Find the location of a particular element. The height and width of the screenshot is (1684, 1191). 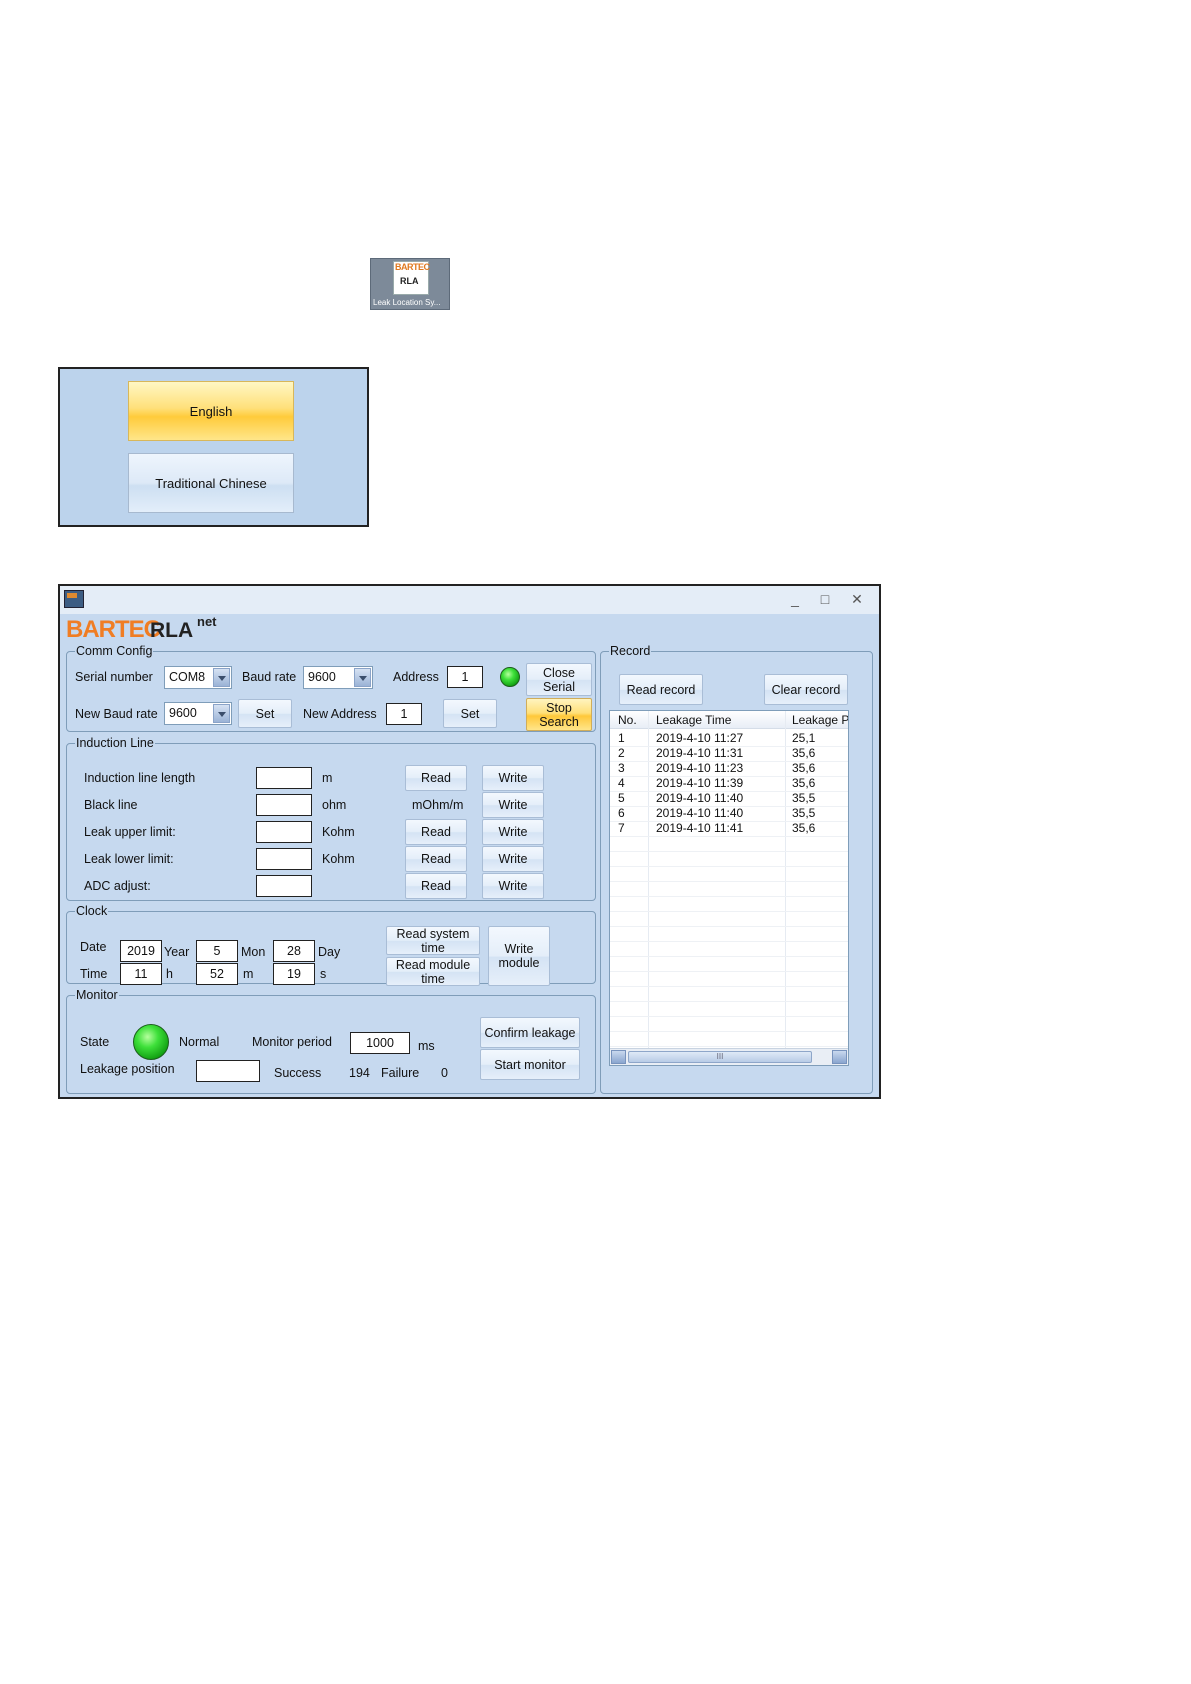

record-pos: 25,1 is located at coordinates (804, 738).